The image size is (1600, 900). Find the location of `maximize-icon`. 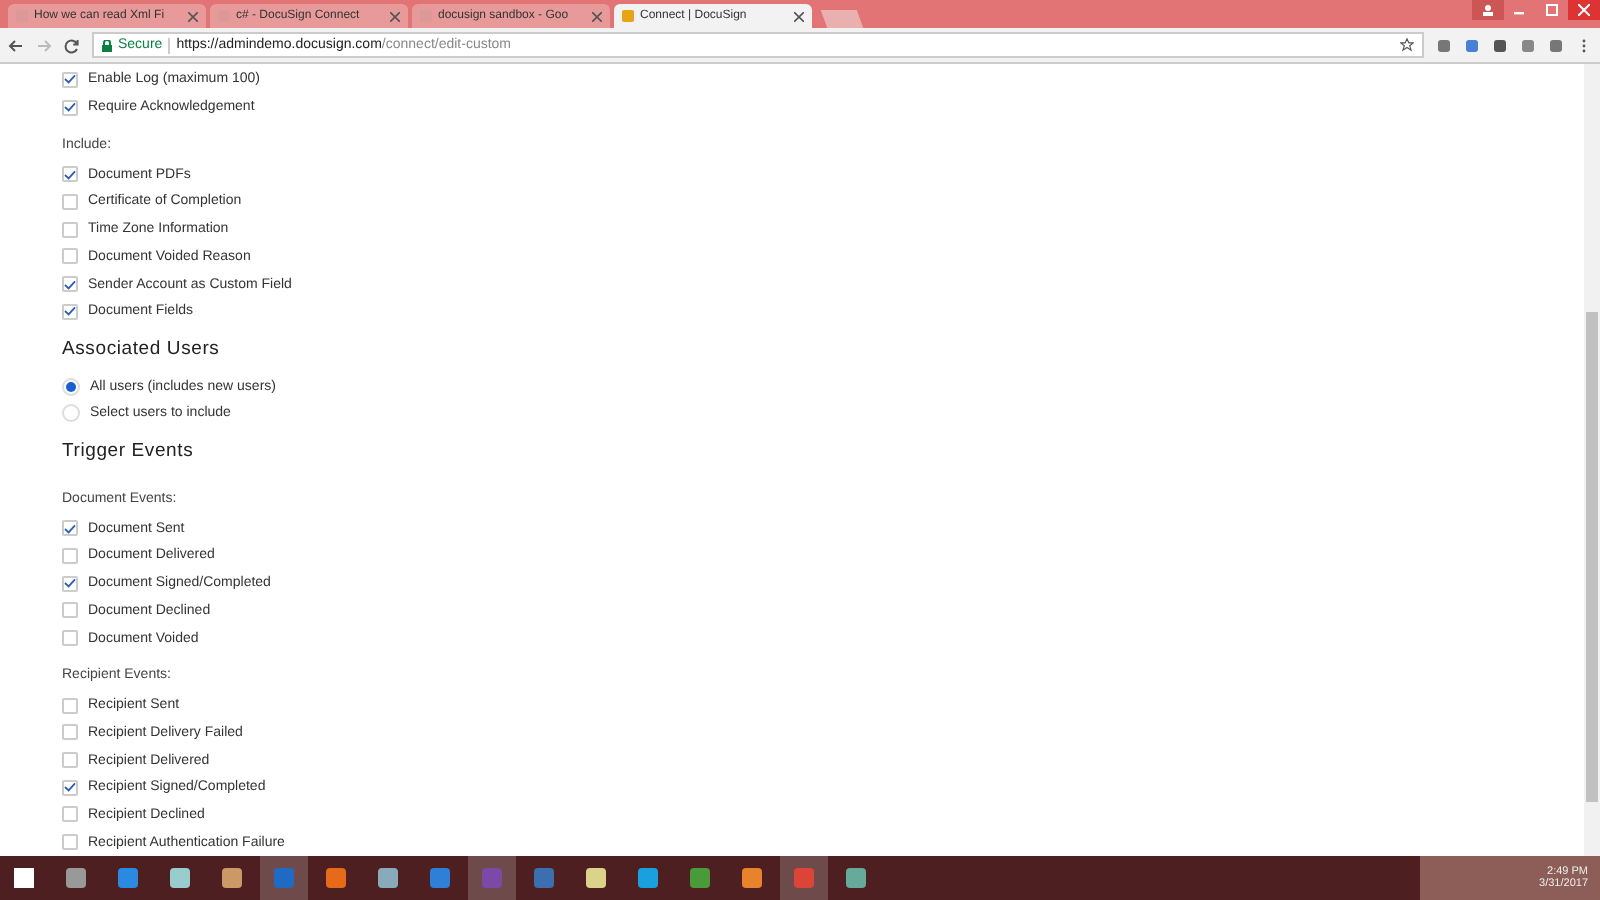

maximize-icon is located at coordinates (1552, 10).